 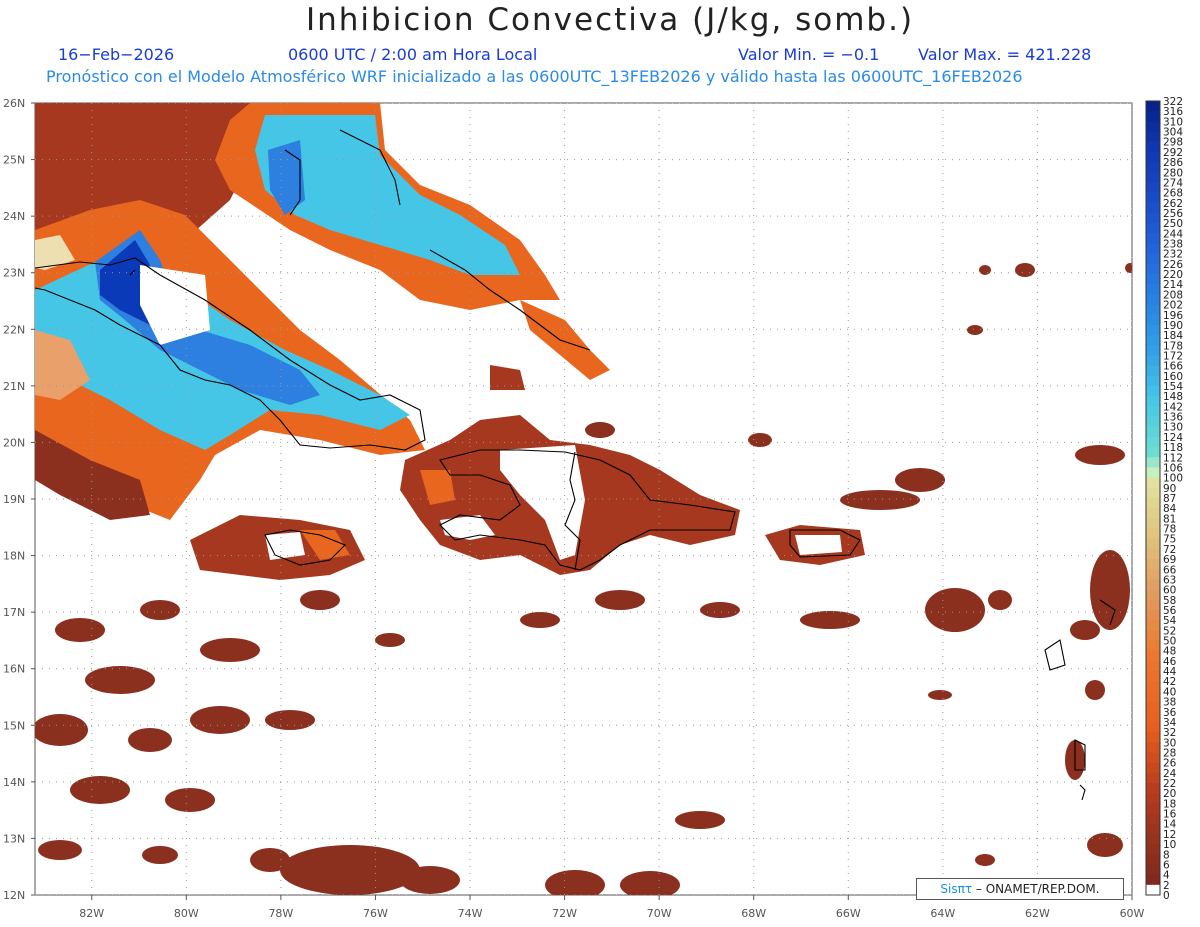 I want to click on lat-label: 24N, so click(x=14, y=216).